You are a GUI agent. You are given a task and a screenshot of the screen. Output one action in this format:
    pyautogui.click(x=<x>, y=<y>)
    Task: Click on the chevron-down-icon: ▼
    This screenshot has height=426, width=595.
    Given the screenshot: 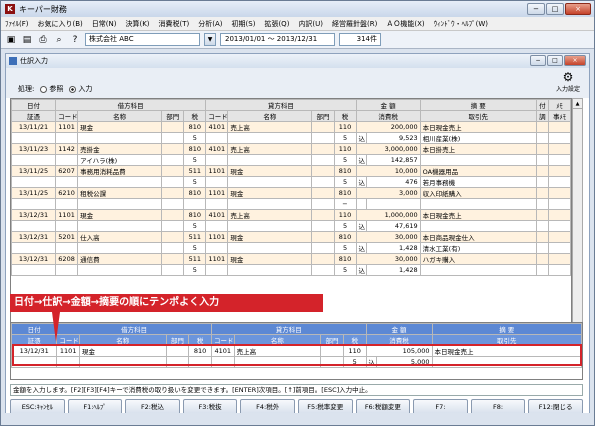 What is the action you would take?
    pyautogui.click(x=210, y=39)
    